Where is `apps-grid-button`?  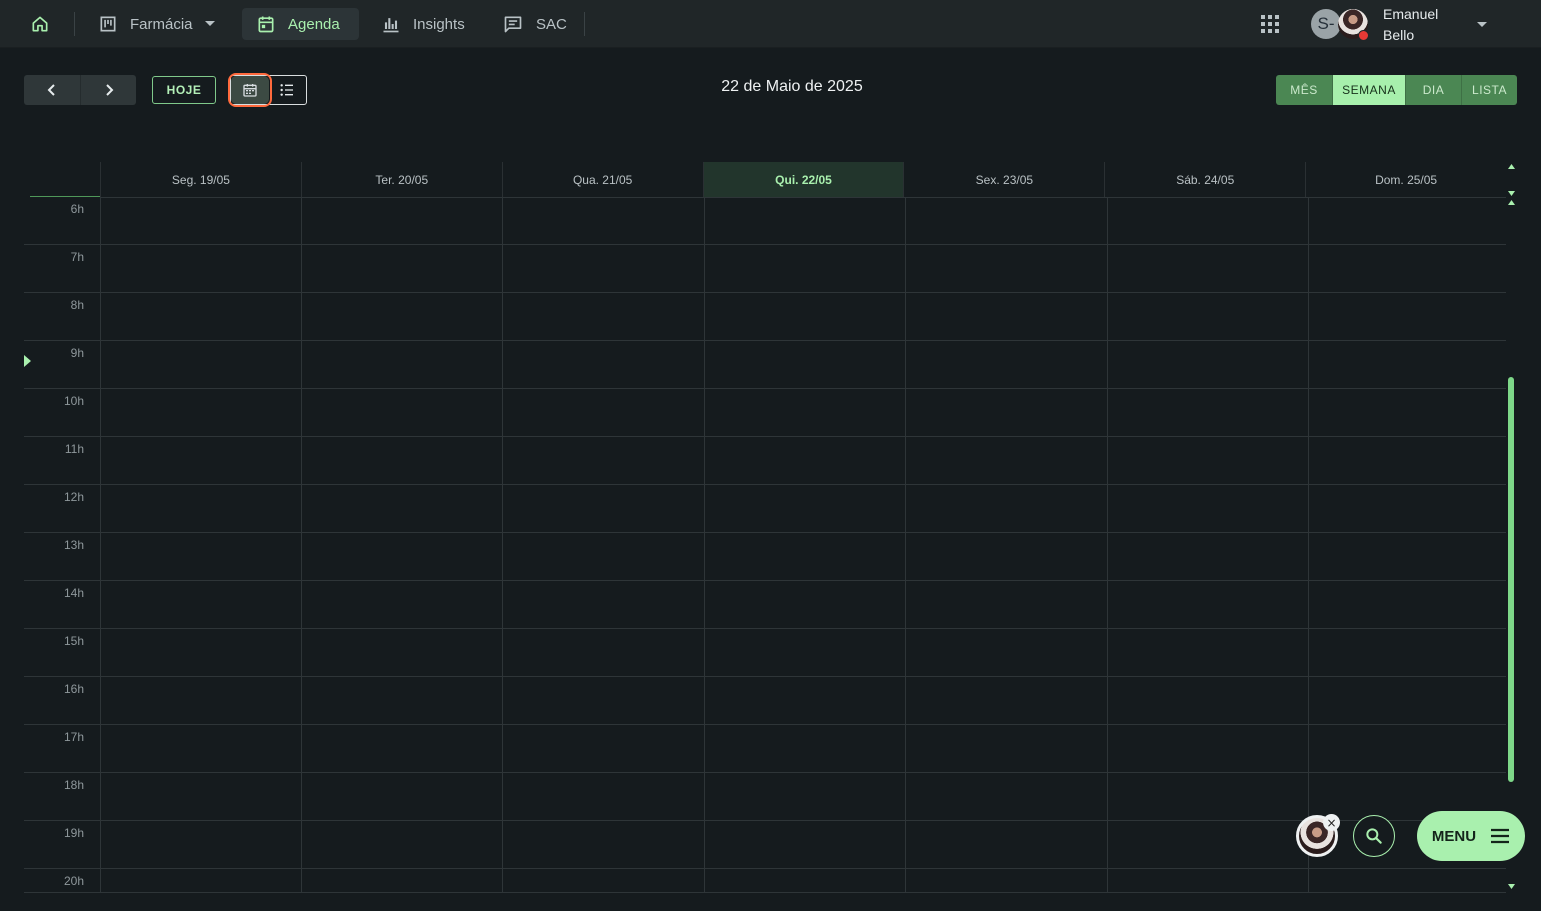
apps-grid-button is located at coordinates (1270, 24).